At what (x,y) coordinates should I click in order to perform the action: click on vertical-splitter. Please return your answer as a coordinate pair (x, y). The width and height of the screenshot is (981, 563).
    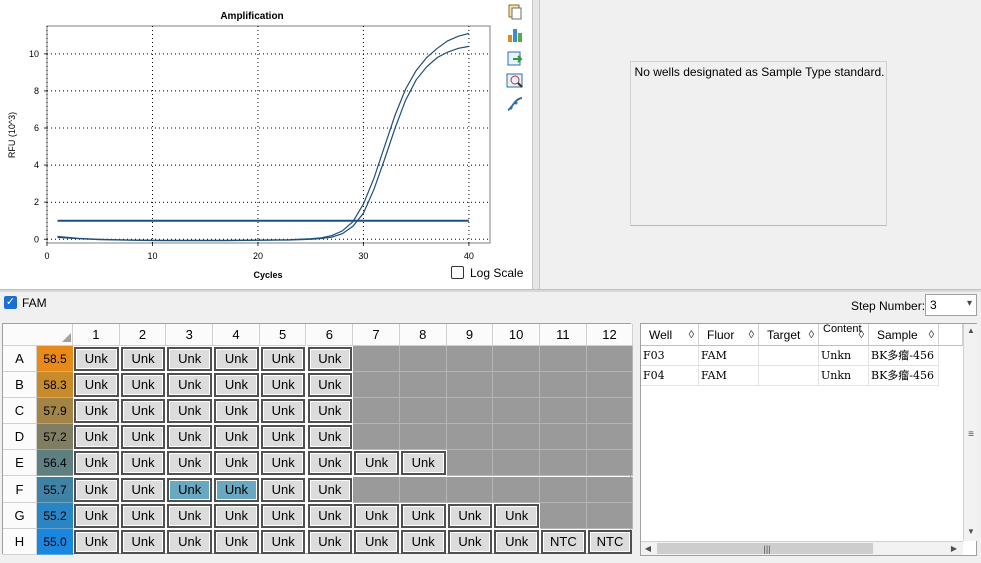
    Looking at the image, I should click on (536, 145).